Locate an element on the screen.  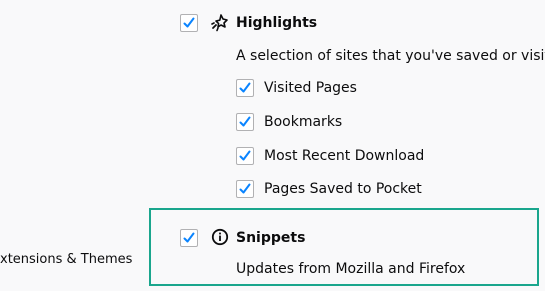
visited-pages-checkbox is located at coordinates (245, 88).